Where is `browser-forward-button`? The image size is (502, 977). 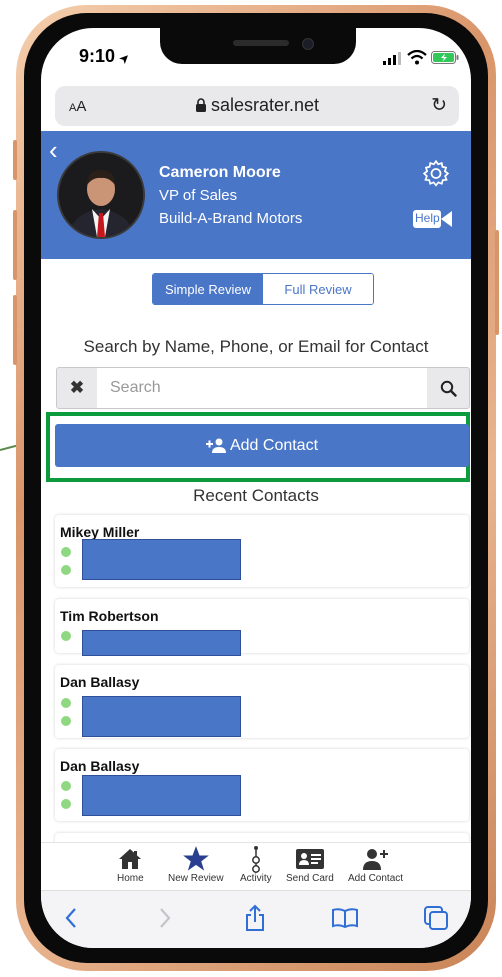
browser-forward-button is located at coordinates (165, 918).